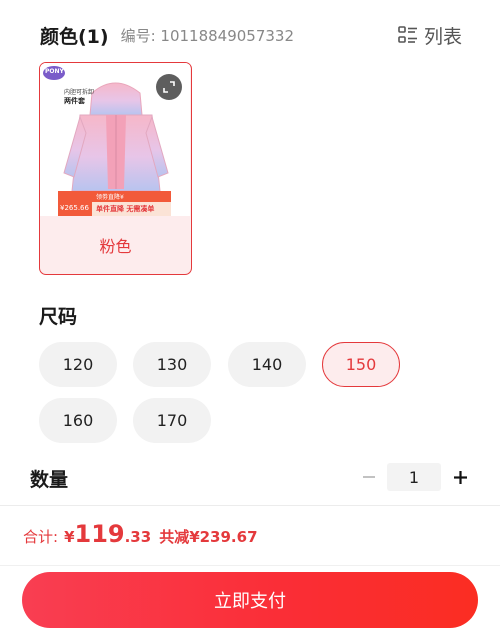 The height and width of the screenshot is (633, 500). Describe the element at coordinates (414, 477) in the screenshot. I see `quantity-input: 1` at that location.